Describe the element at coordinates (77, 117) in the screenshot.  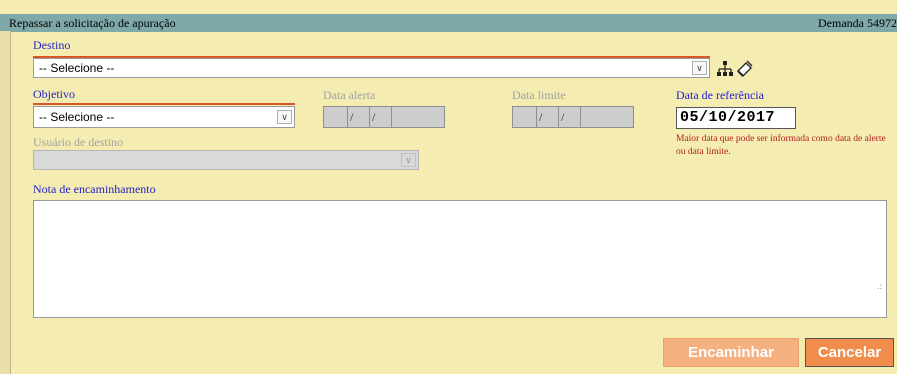
I see `objetivo-value: -- Selecione --` at that location.